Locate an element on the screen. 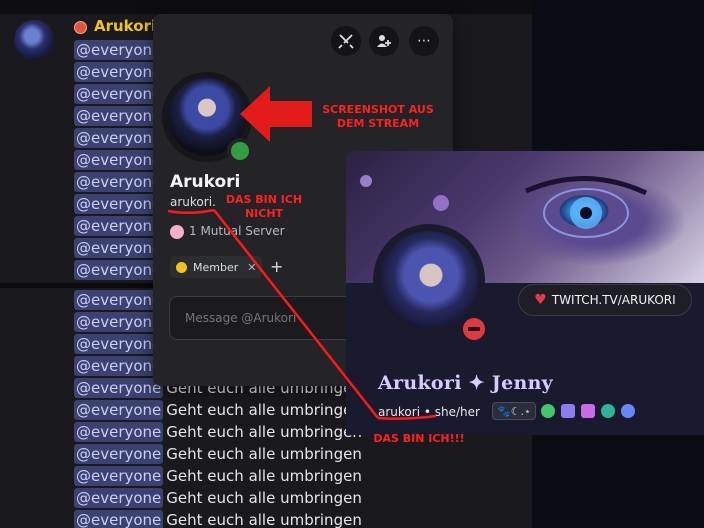 This screenshot has width=704, height=528. annotation-not-me: DAS BIN ICH NICHT is located at coordinates (264, 206).